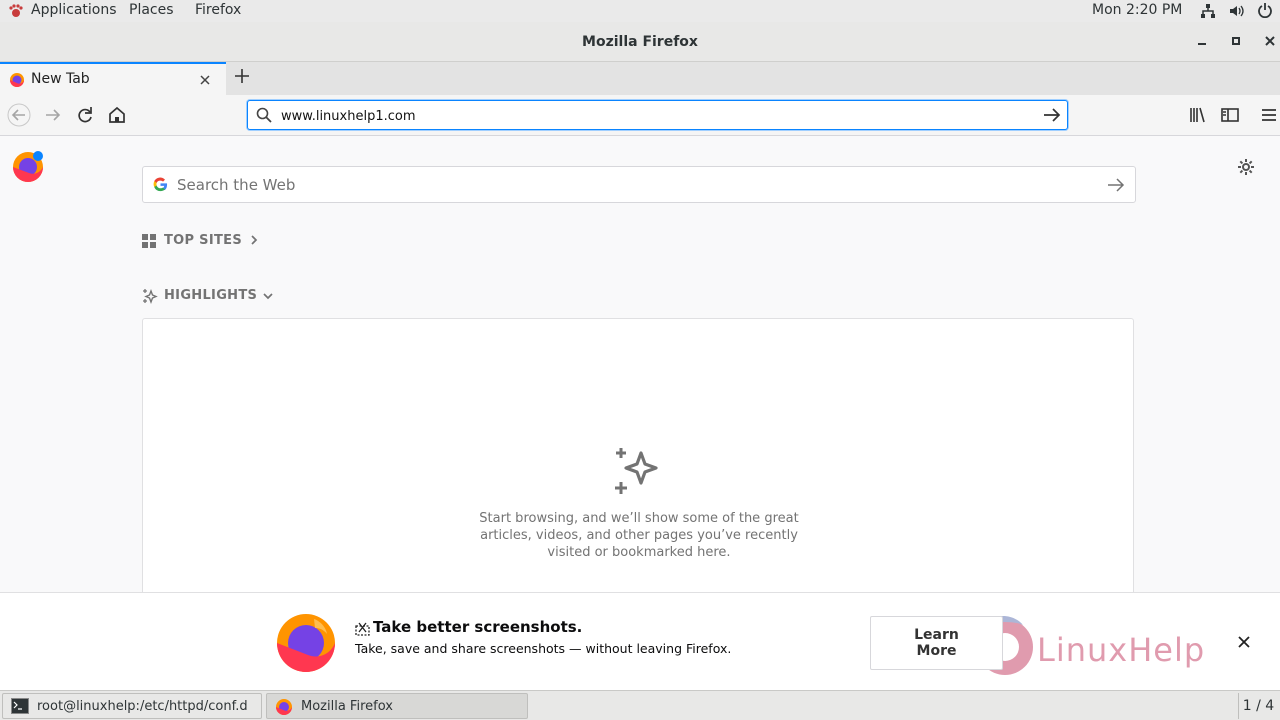 This screenshot has width=1280, height=720. What do you see at coordinates (397, 706) in the screenshot?
I see `taskbar-item-firefox: Mozilla Firefox` at bounding box center [397, 706].